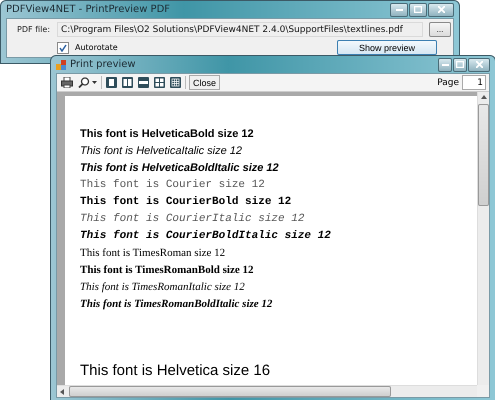 Image resolution: width=495 pixels, height=400 pixels. What do you see at coordinates (177, 304) in the screenshot?
I see `text-line: This font is TimesRomanBoldItalic size 12` at bounding box center [177, 304].